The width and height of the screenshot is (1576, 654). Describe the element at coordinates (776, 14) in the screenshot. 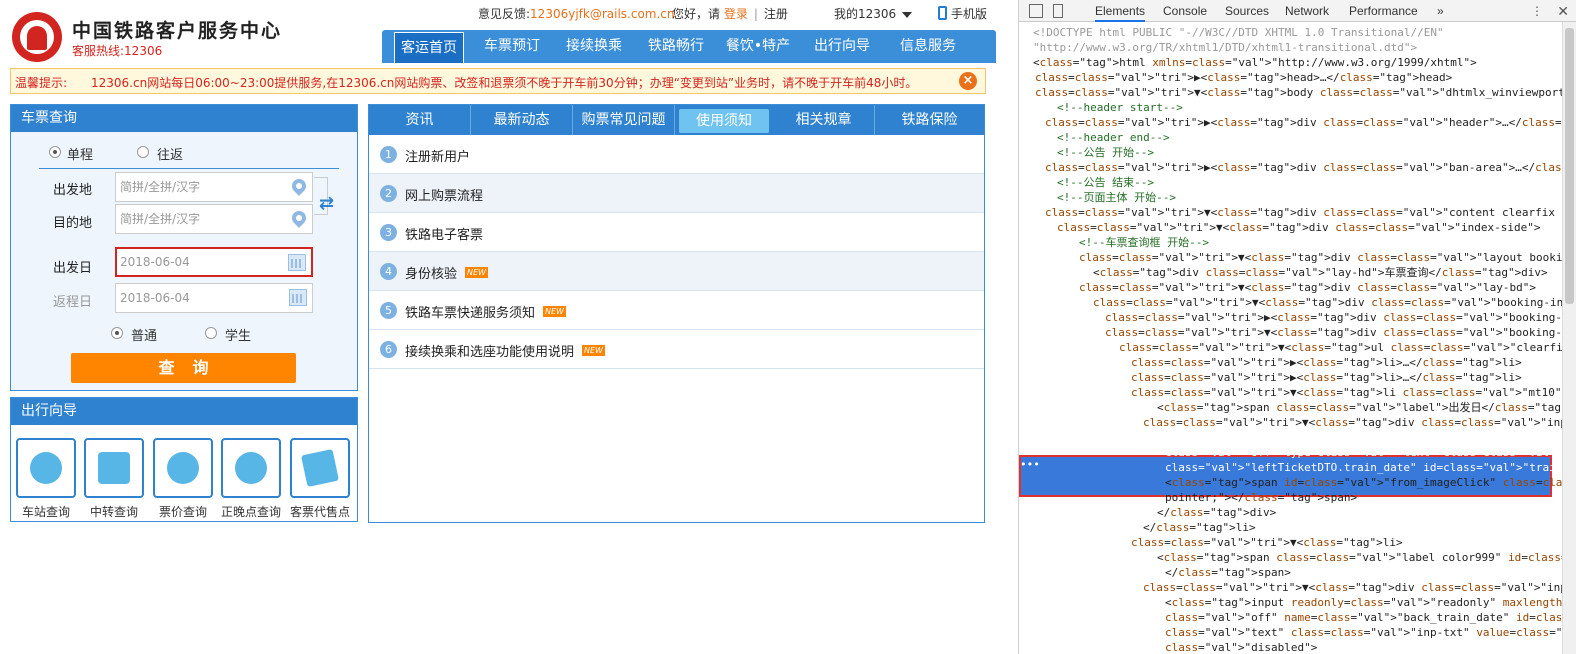

I see `register-link: 注册` at that location.